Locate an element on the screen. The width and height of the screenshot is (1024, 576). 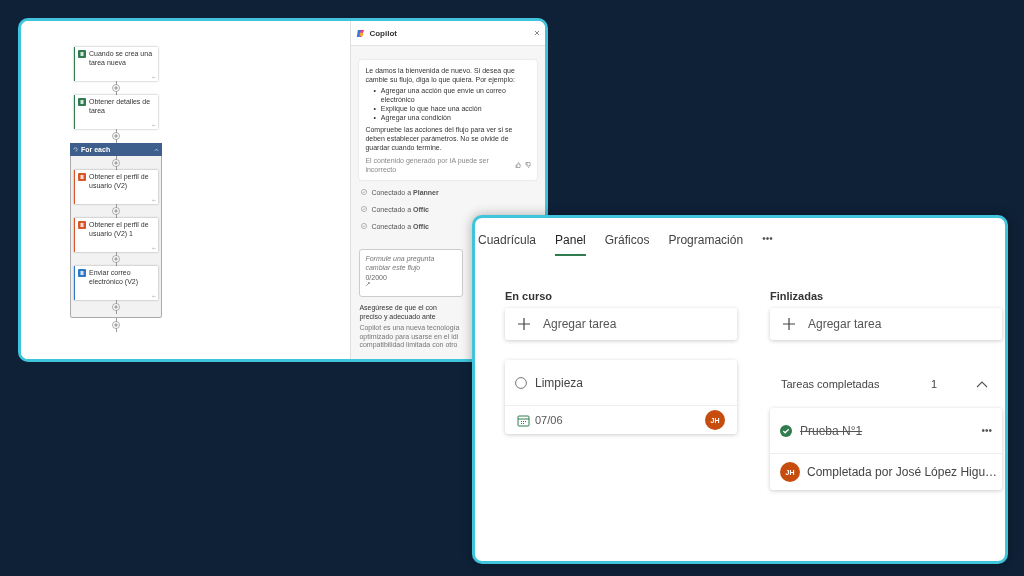
close-icon is located at coordinates (537, 33).